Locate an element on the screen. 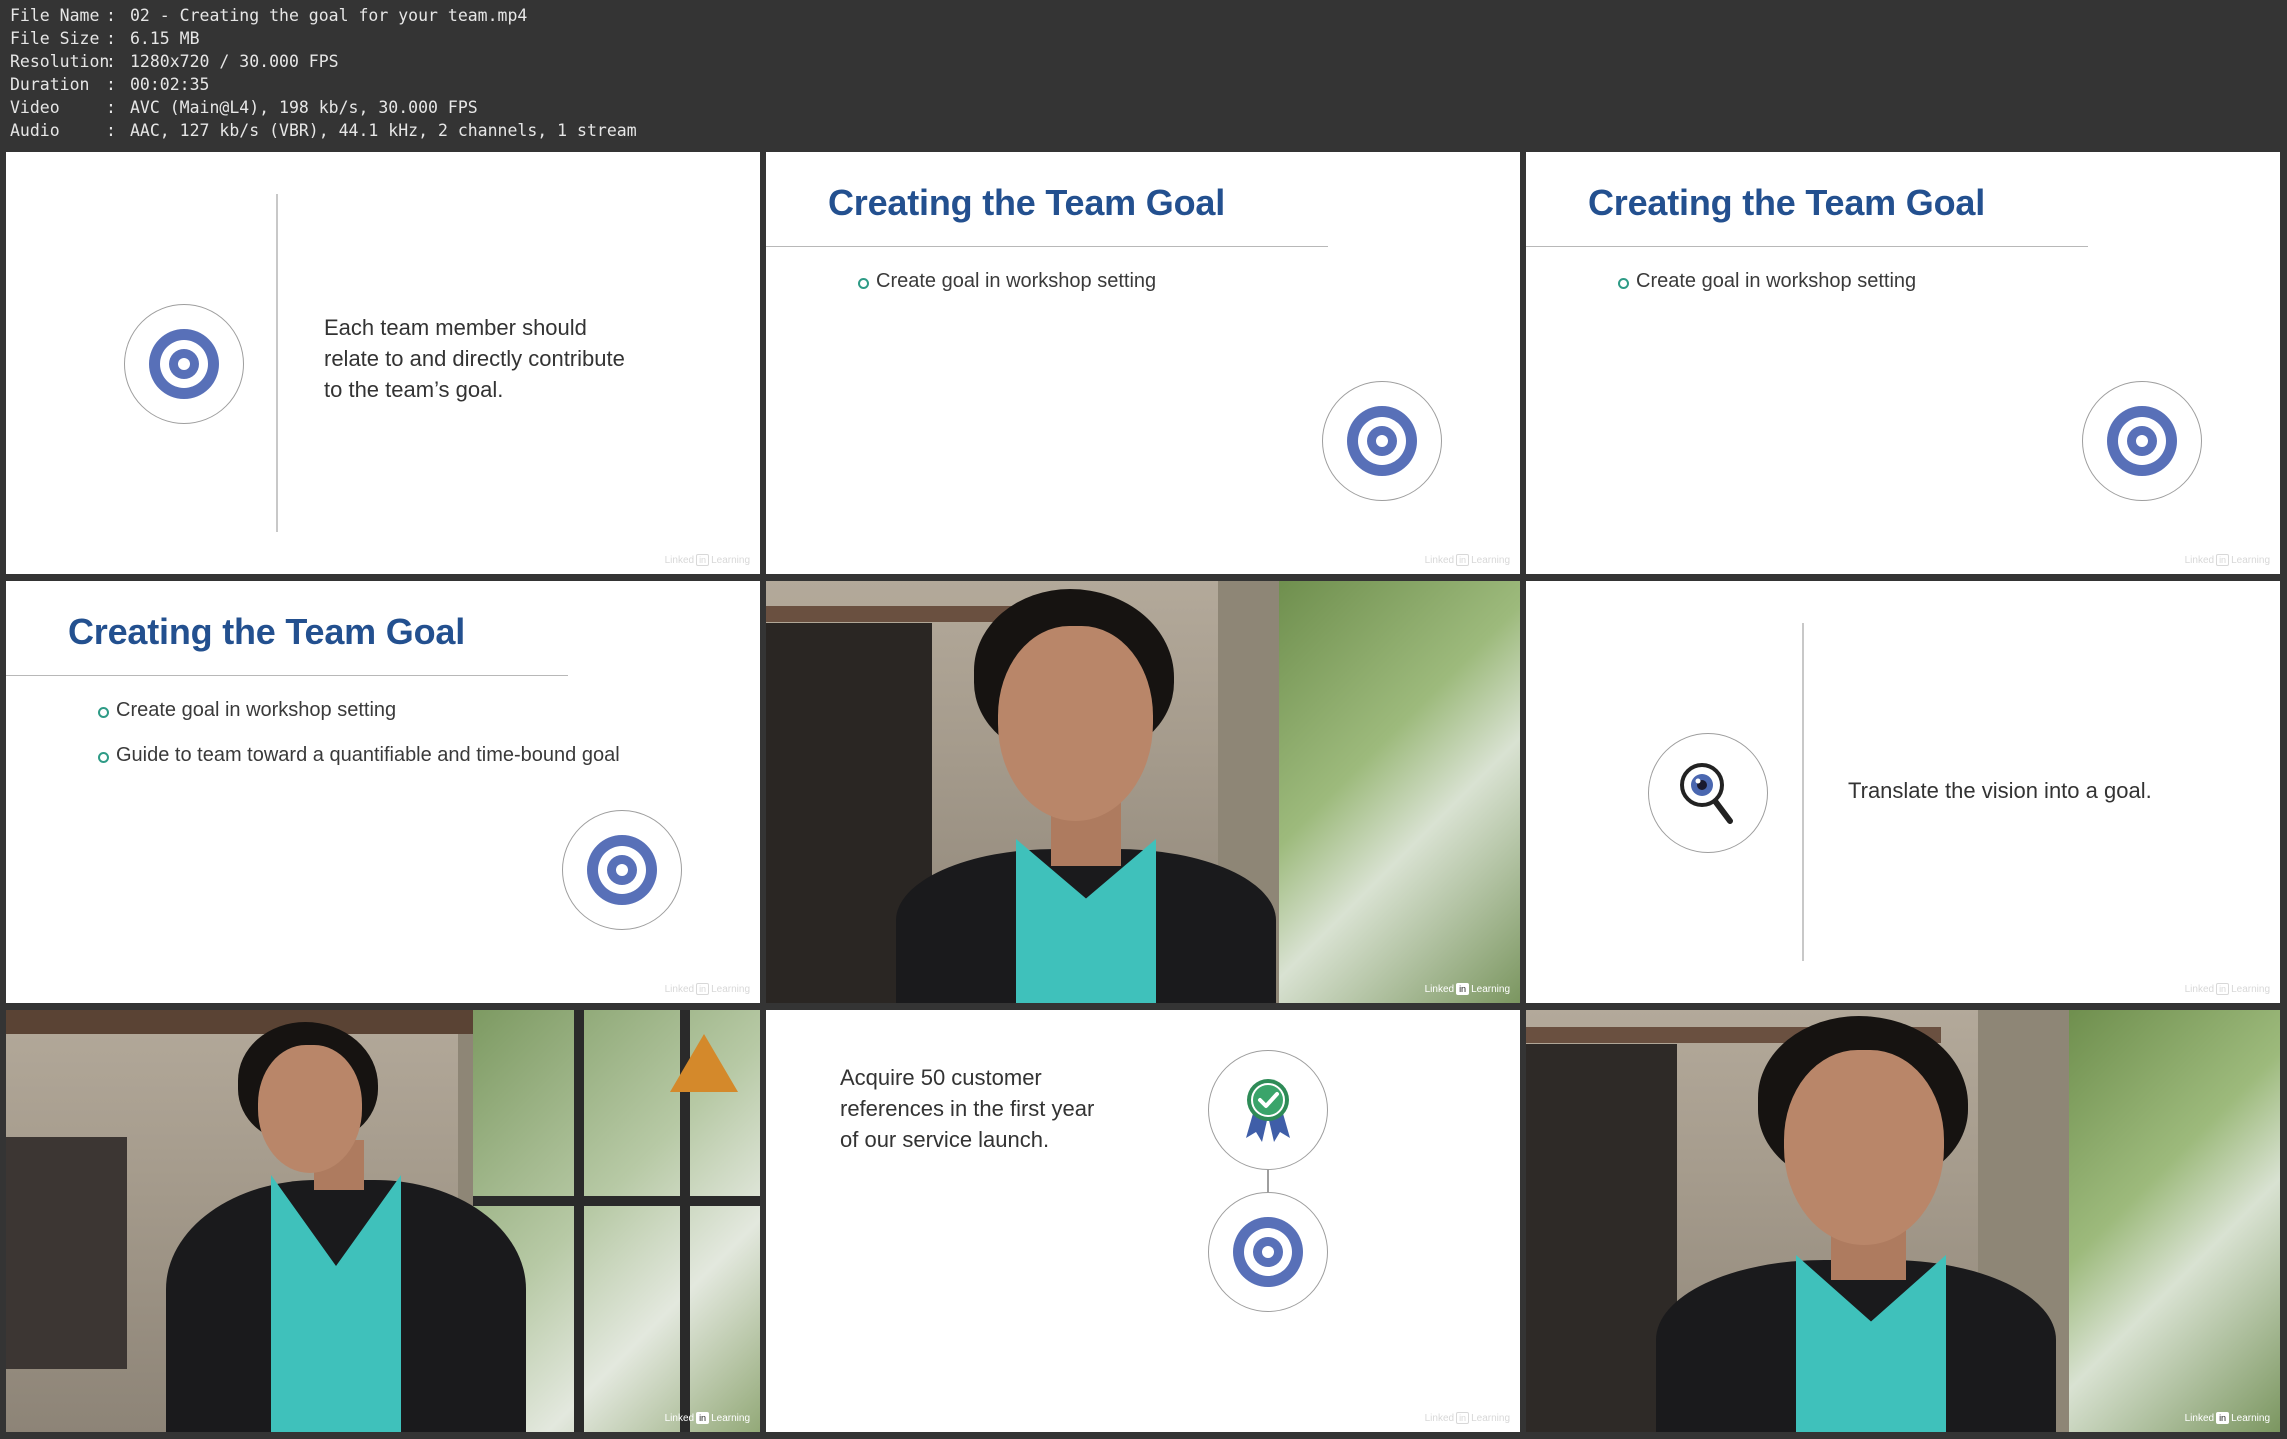  info-value: 02 - Creating the goal for your team.mp4 is located at coordinates (329, 15).